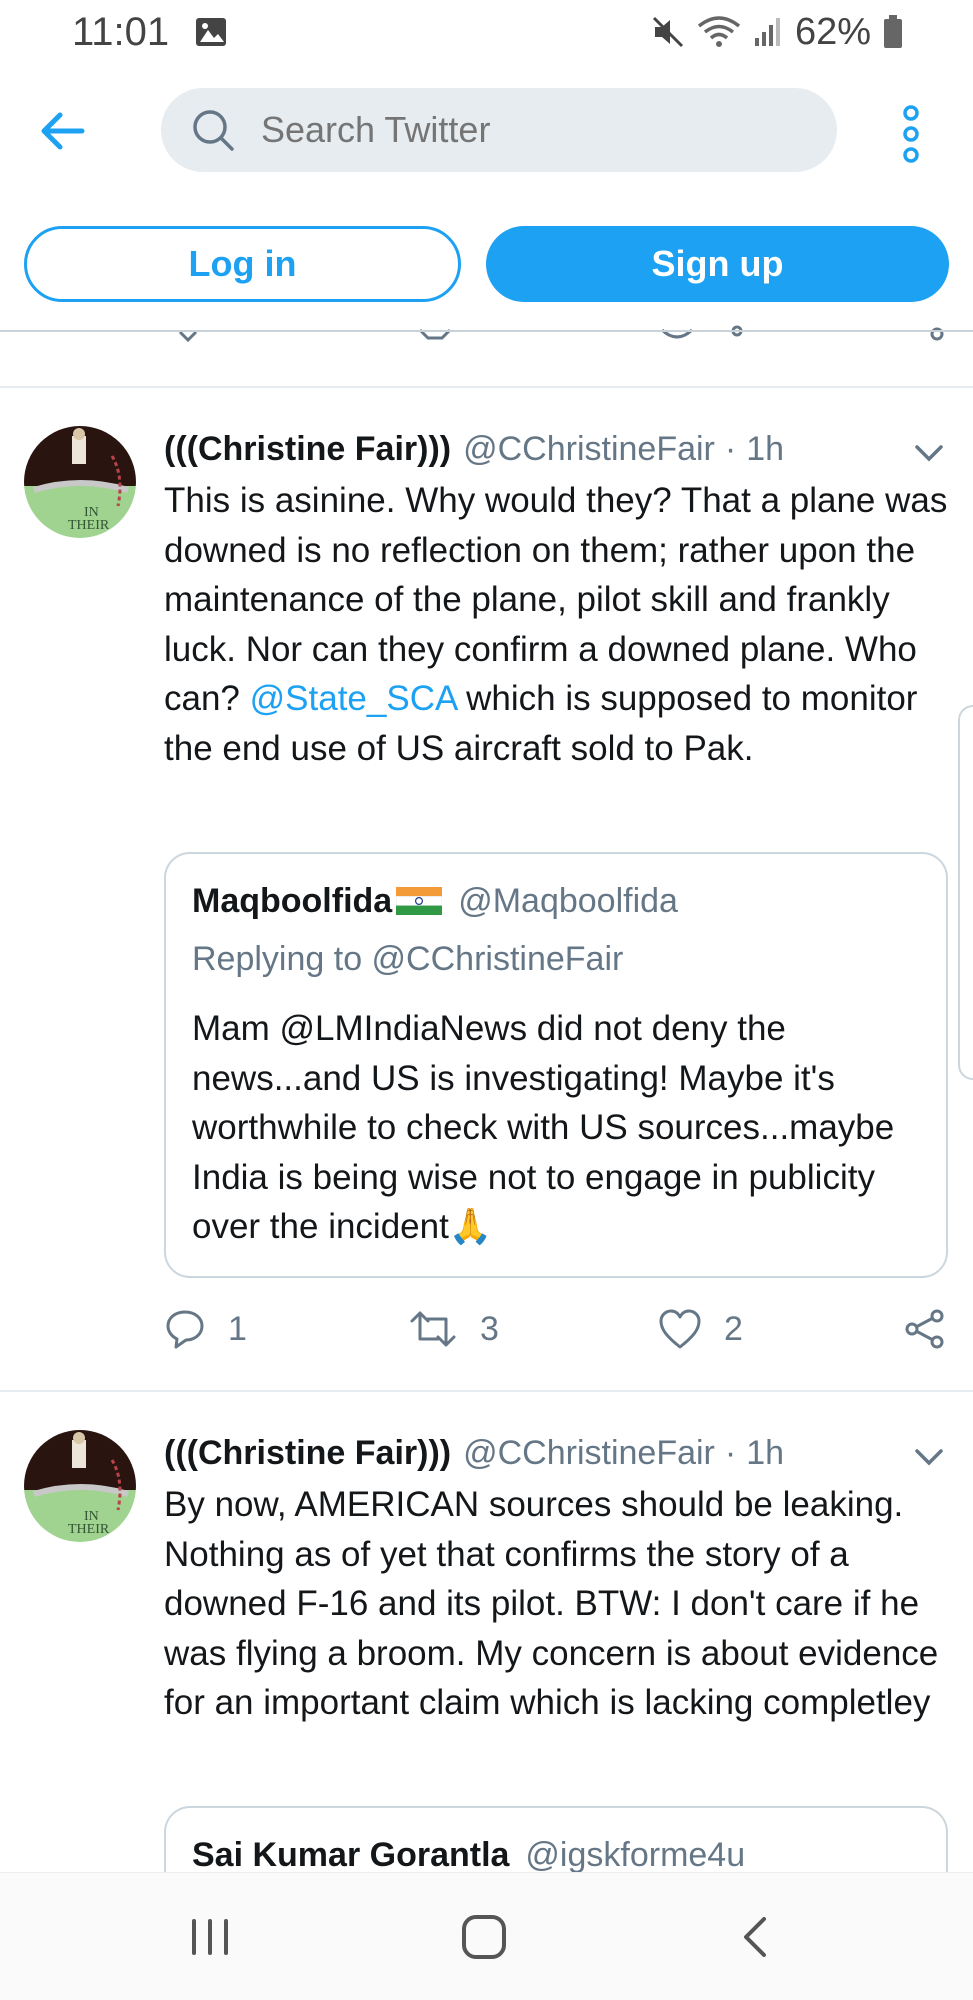 This screenshot has width=973, height=2000. I want to click on signal-icon, so click(767, 32).